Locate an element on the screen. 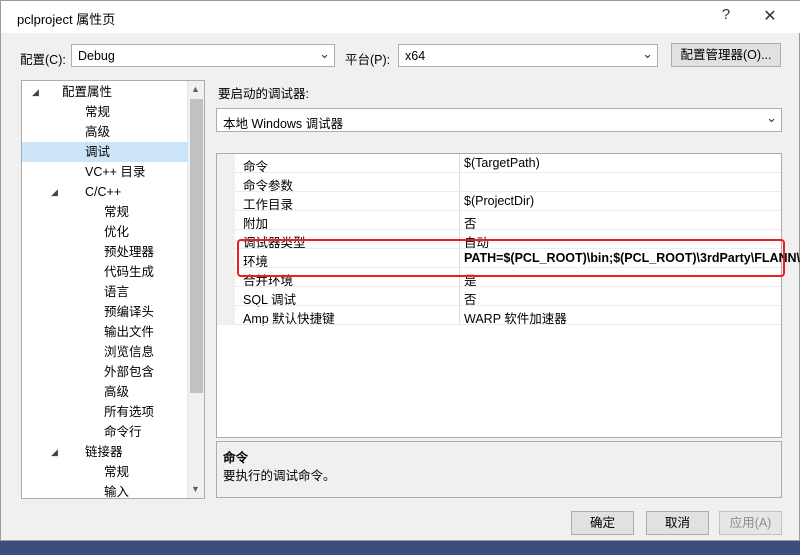 The height and width of the screenshot is (555, 800). platform-label: 平台(P): is located at coordinates (368, 60).